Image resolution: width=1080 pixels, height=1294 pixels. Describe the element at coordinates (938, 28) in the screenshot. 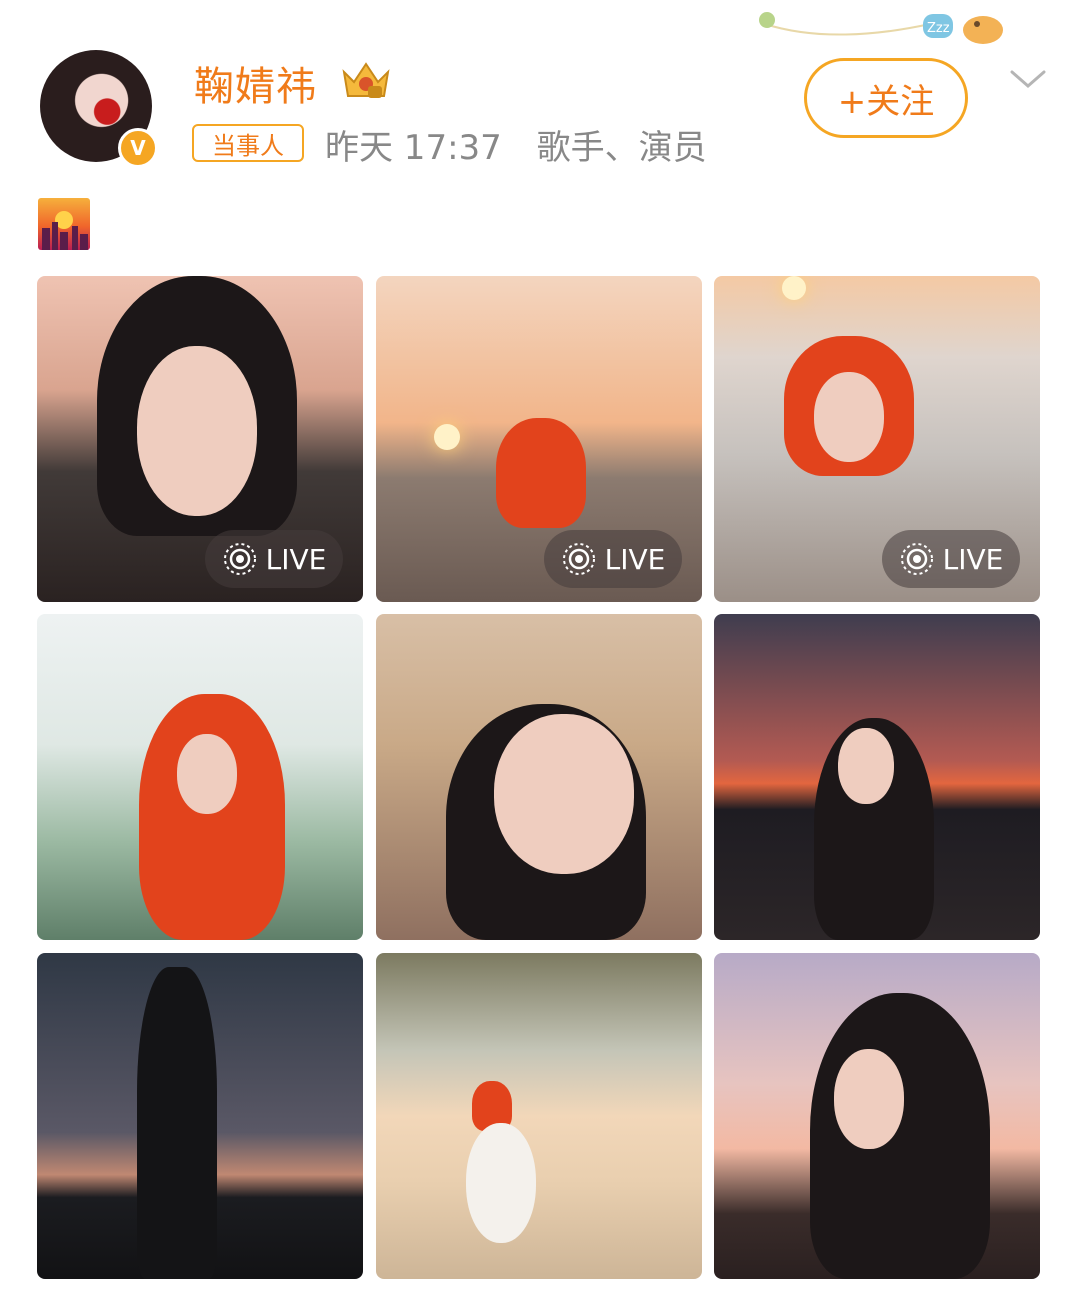

I see `svg-text: Zzz` at that location.